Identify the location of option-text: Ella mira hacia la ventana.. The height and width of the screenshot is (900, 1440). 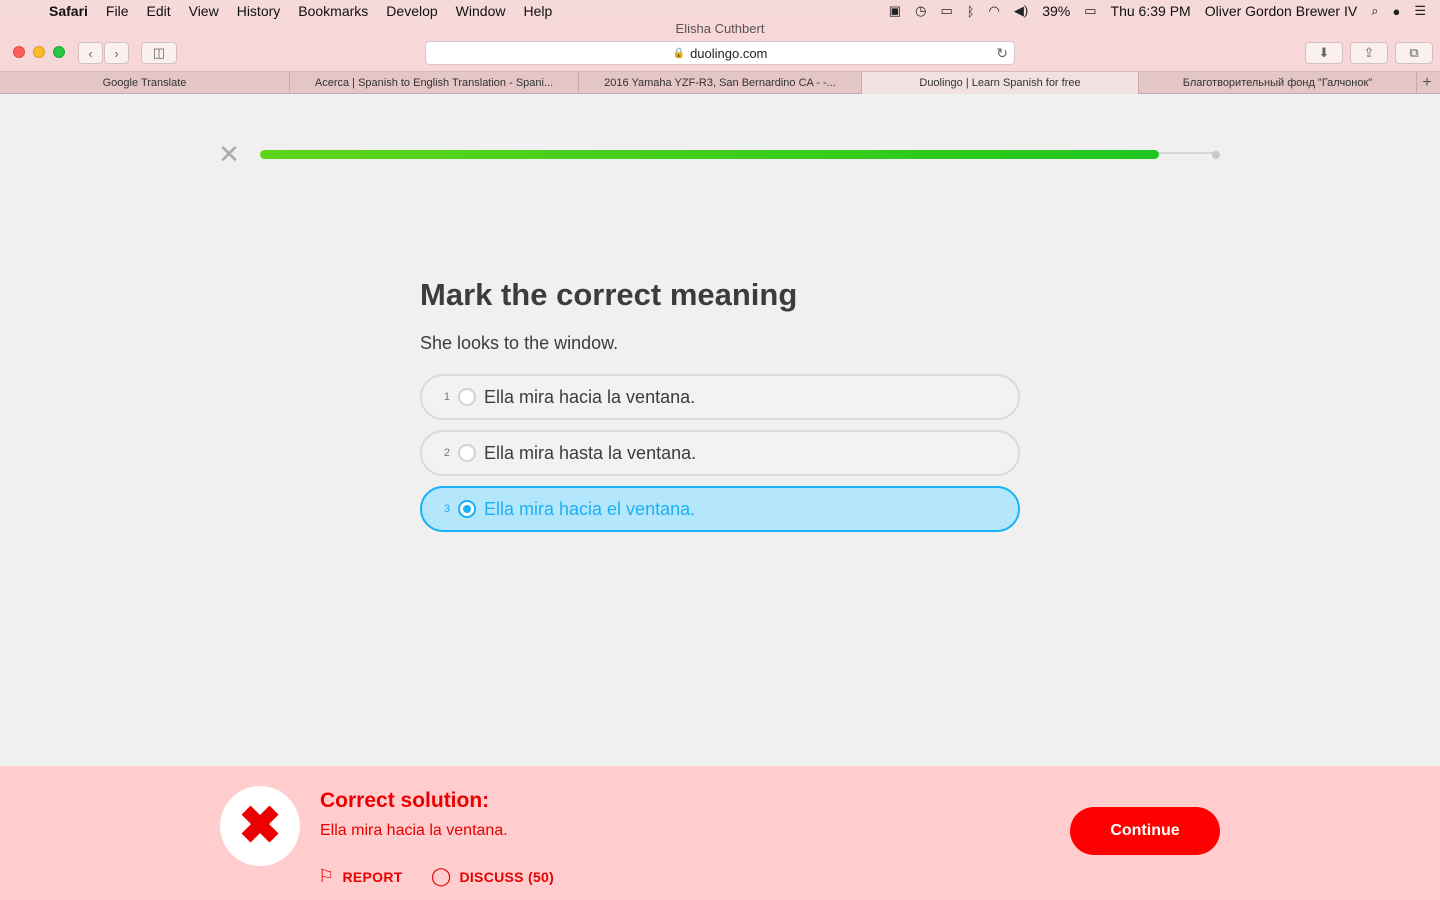
(590, 396).